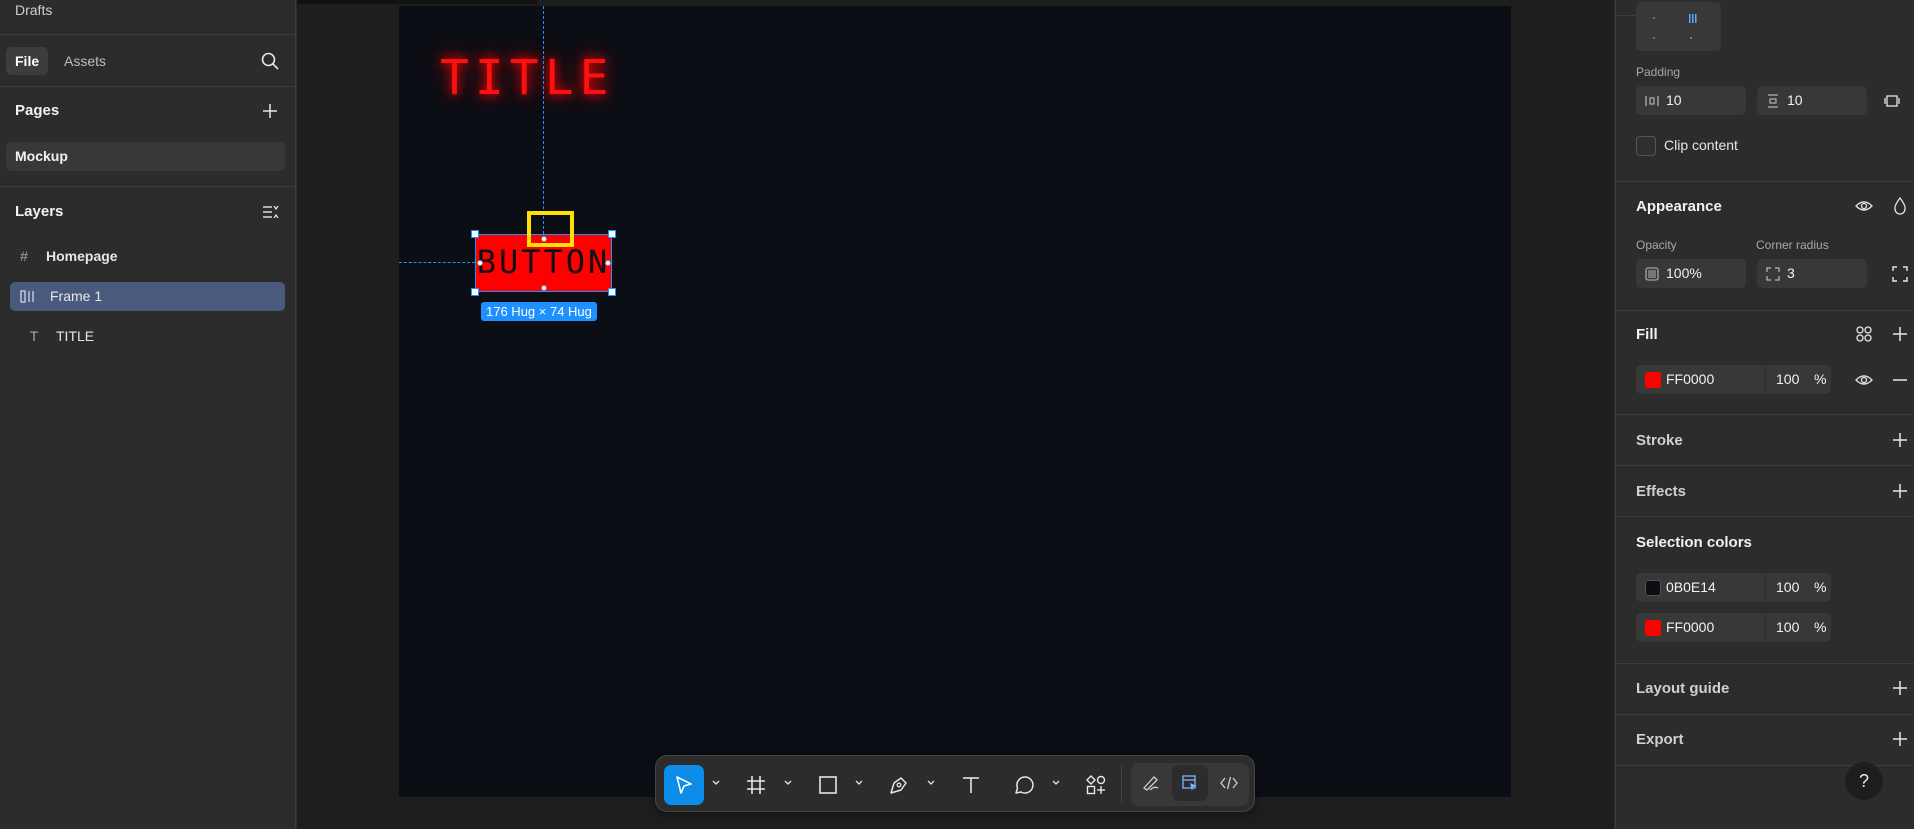 The height and width of the screenshot is (829, 1914). Describe the element at coordinates (270, 61) in the screenshot. I see `search-icon` at that location.